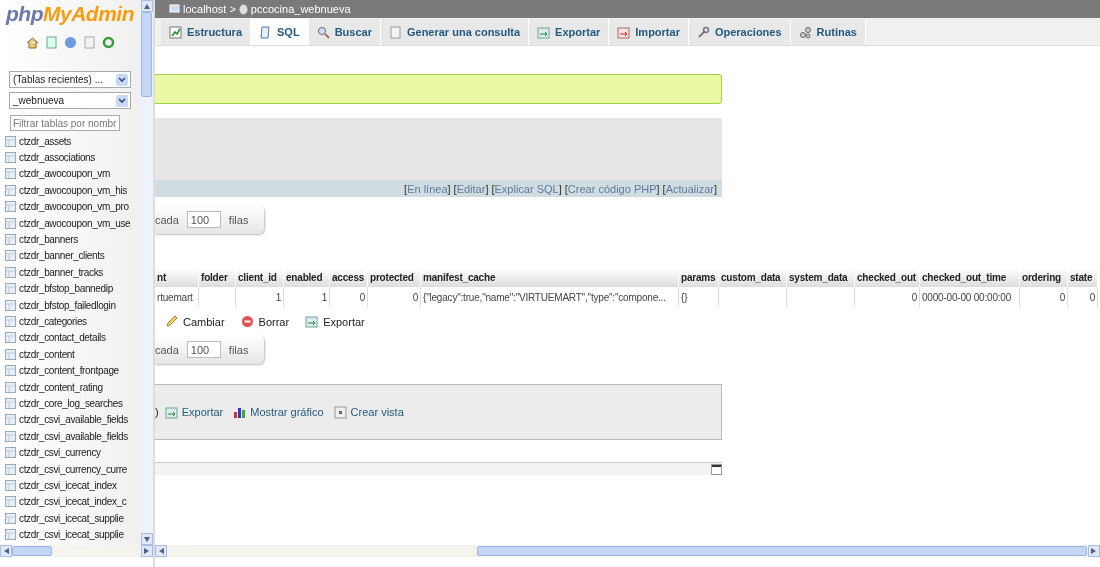  Describe the element at coordinates (394, 277) in the screenshot. I see `column-header: protected` at that location.